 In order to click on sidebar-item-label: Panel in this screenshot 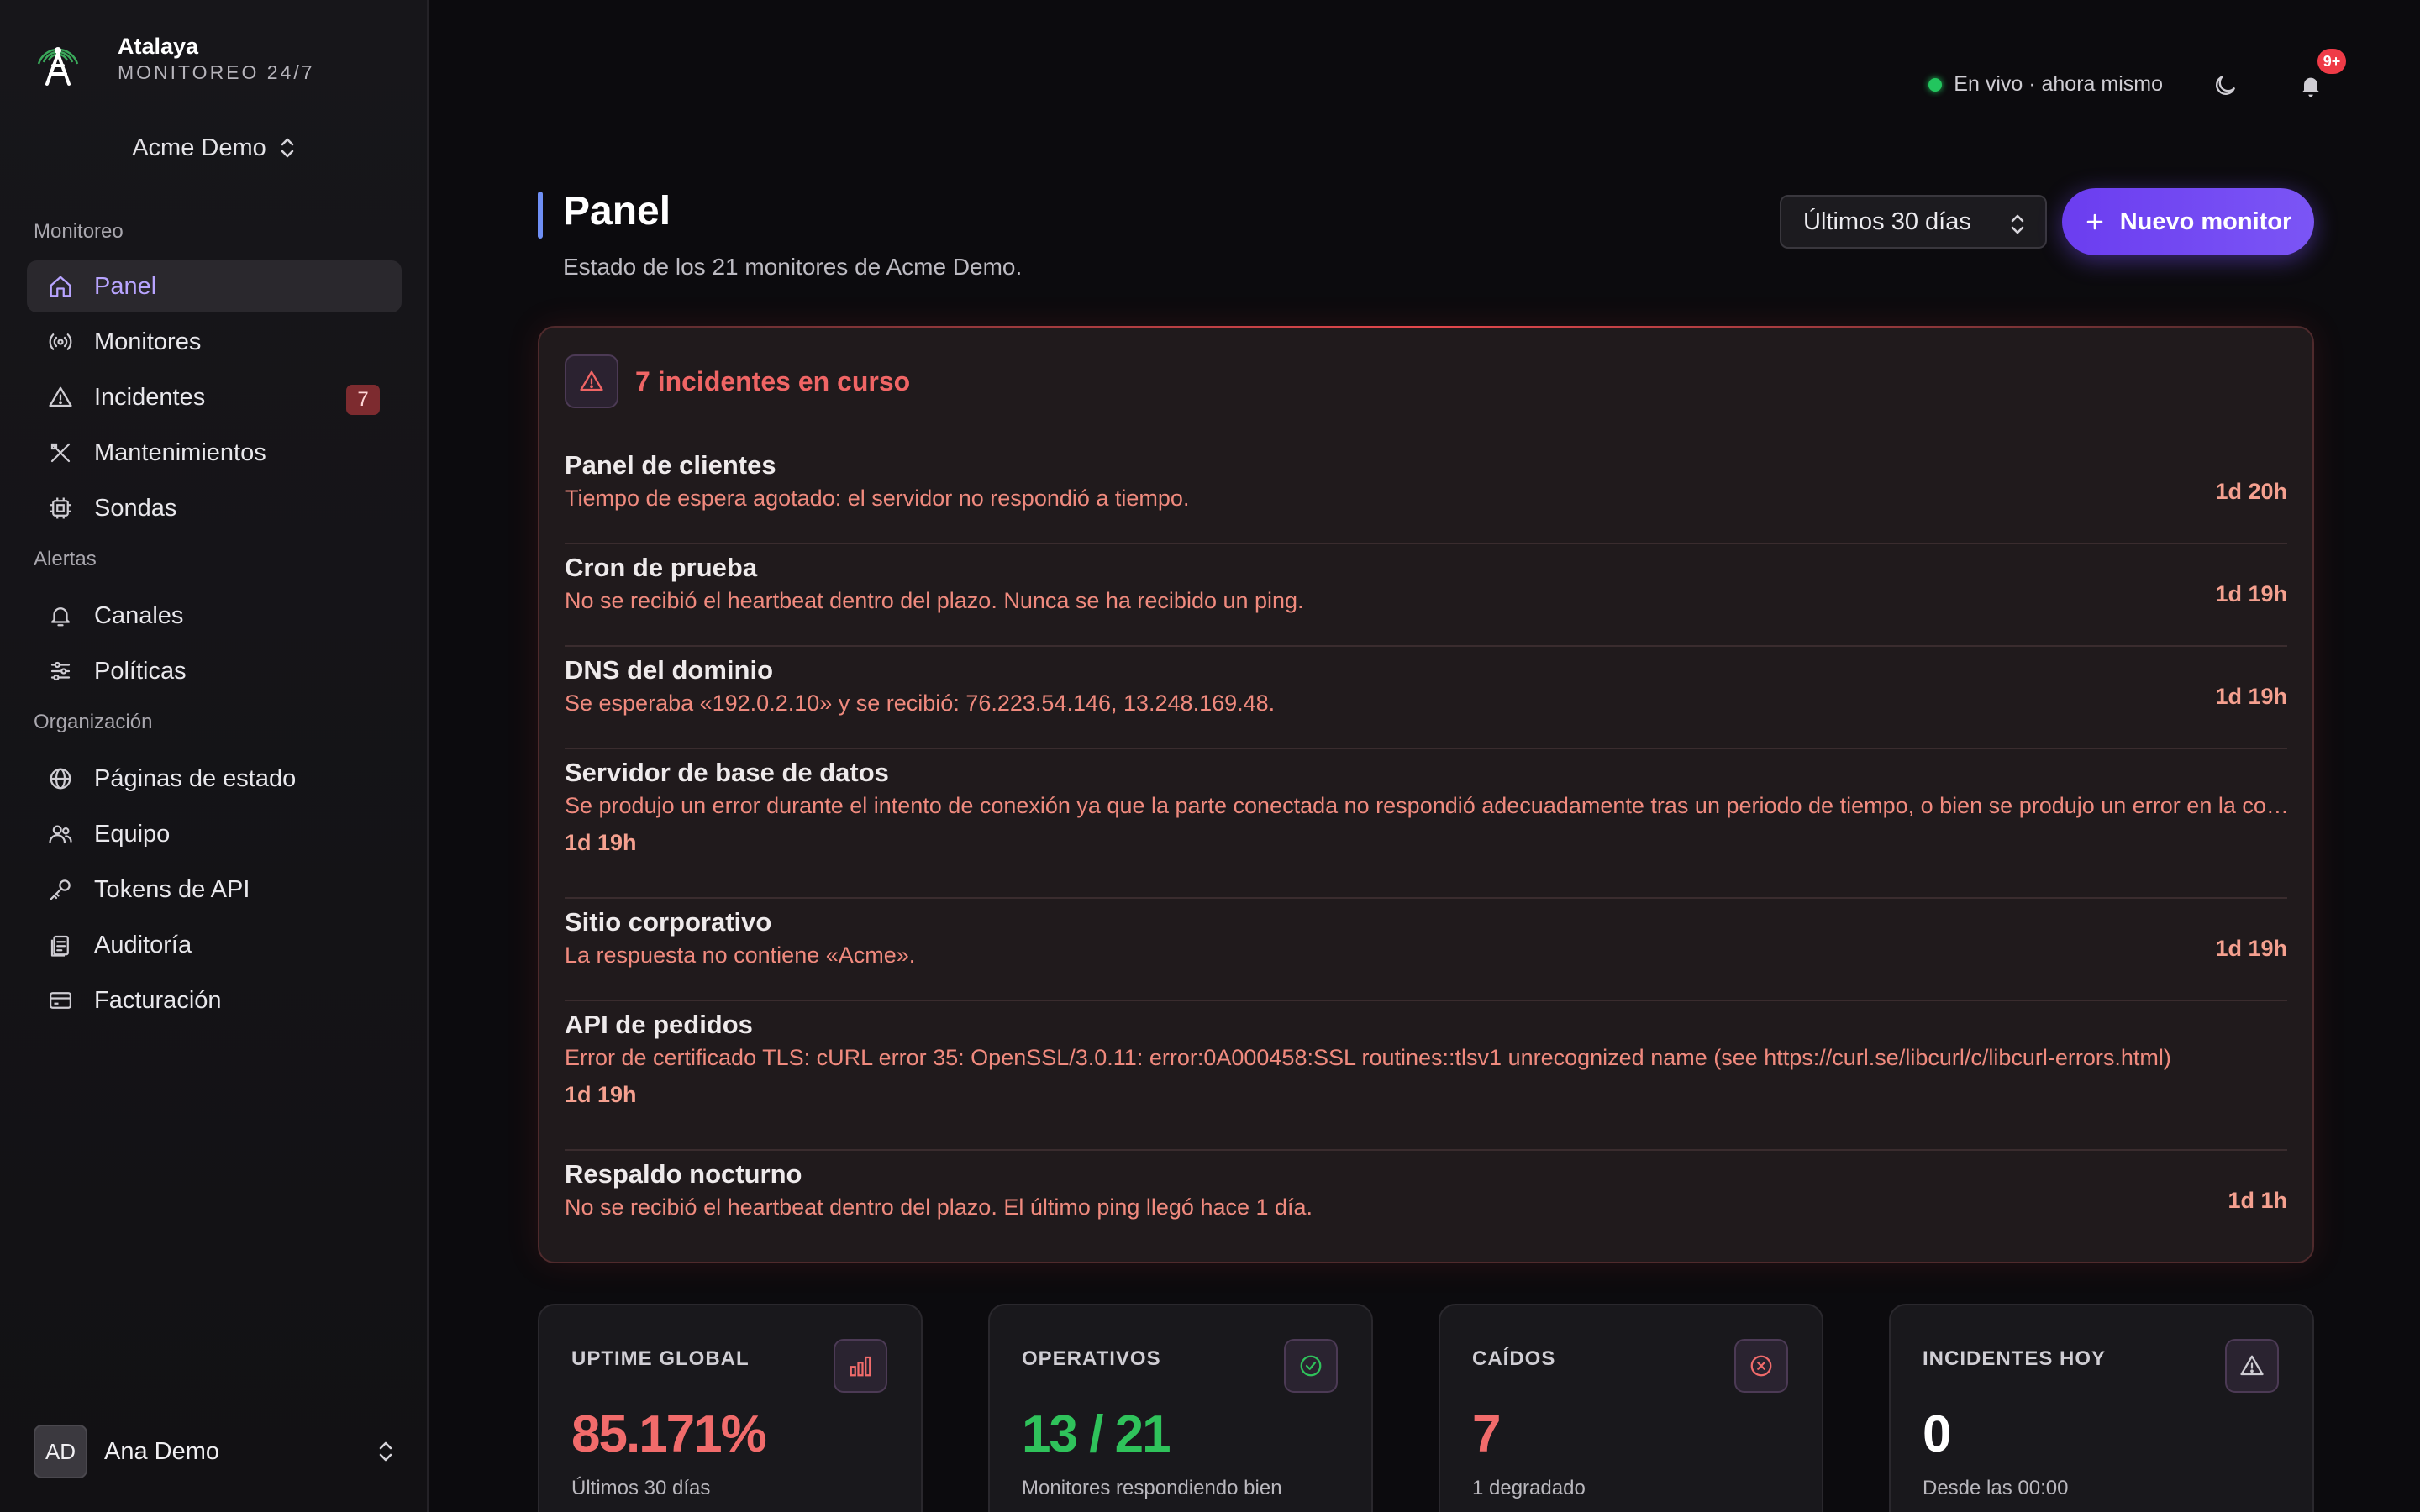, I will do `click(125, 286)`.